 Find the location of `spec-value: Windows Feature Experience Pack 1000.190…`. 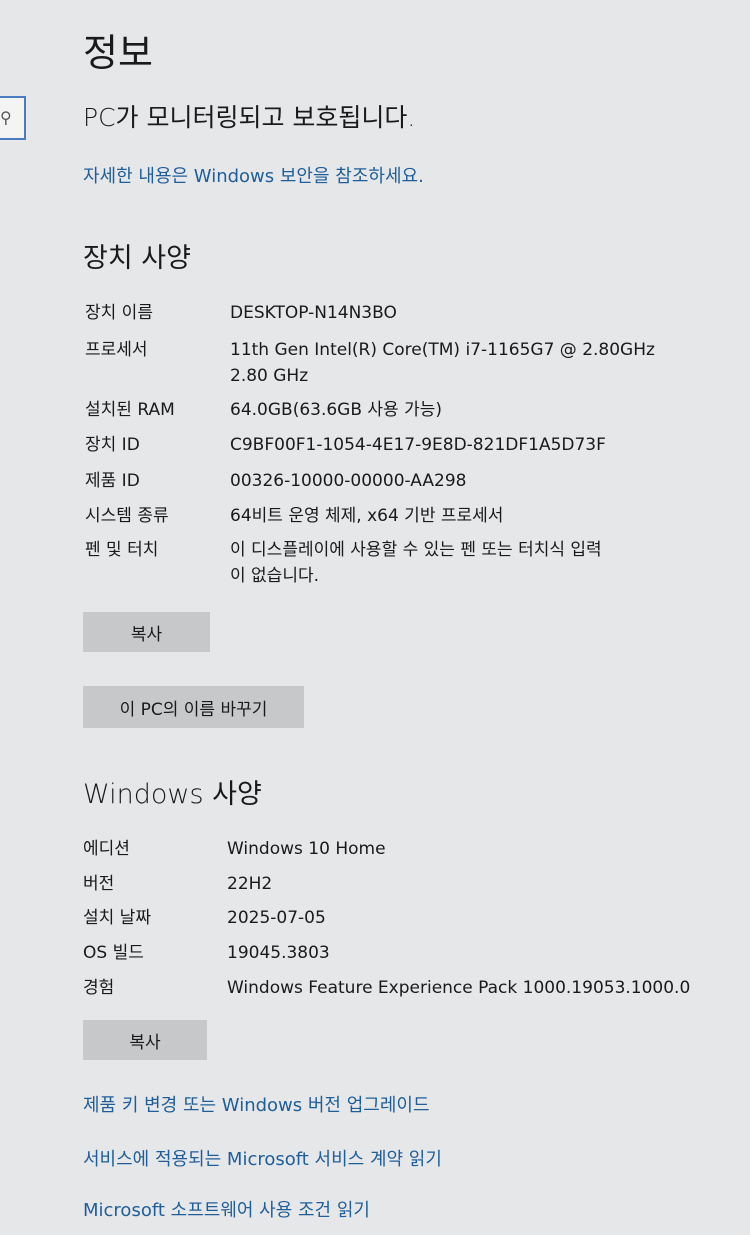

spec-value: Windows Feature Experience Pack 1000.190… is located at coordinates (459, 988).